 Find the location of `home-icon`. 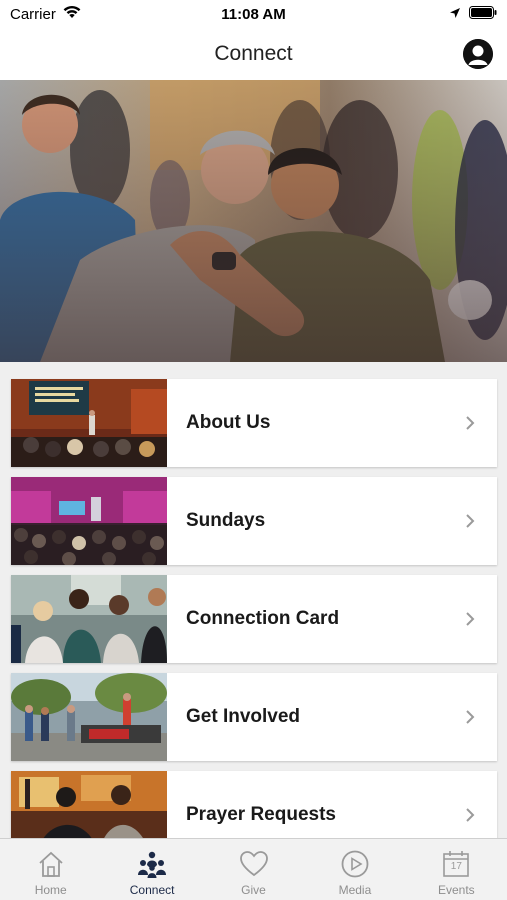

home-icon is located at coordinates (51, 864).